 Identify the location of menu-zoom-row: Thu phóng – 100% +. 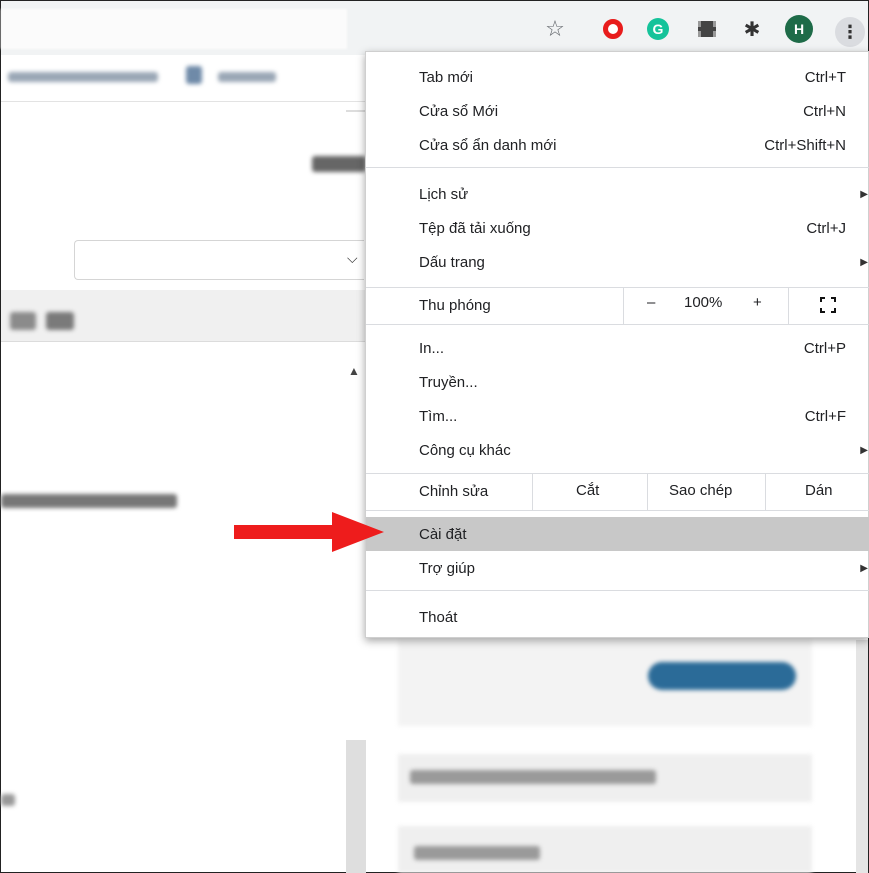
(617, 306).